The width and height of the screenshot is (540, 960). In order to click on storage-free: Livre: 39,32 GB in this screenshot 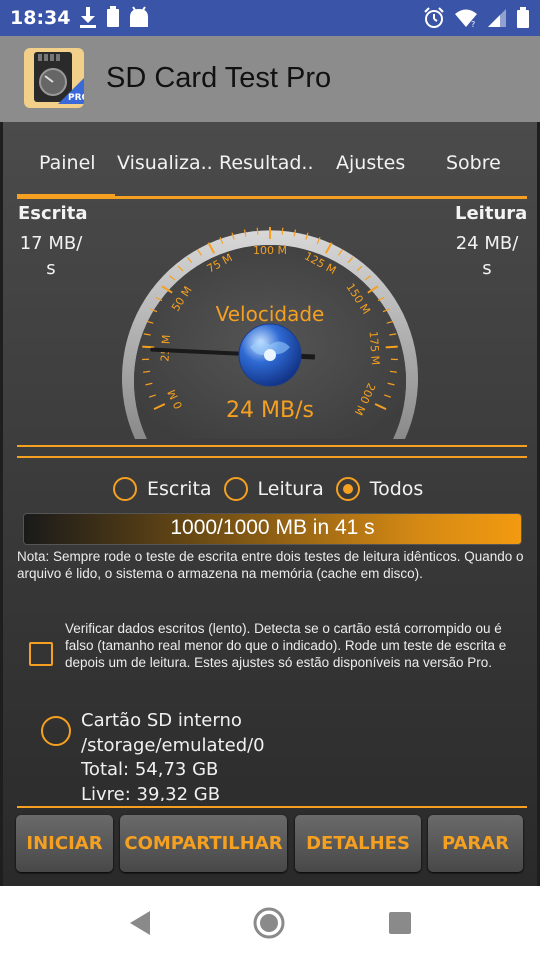, I will do `click(151, 792)`.